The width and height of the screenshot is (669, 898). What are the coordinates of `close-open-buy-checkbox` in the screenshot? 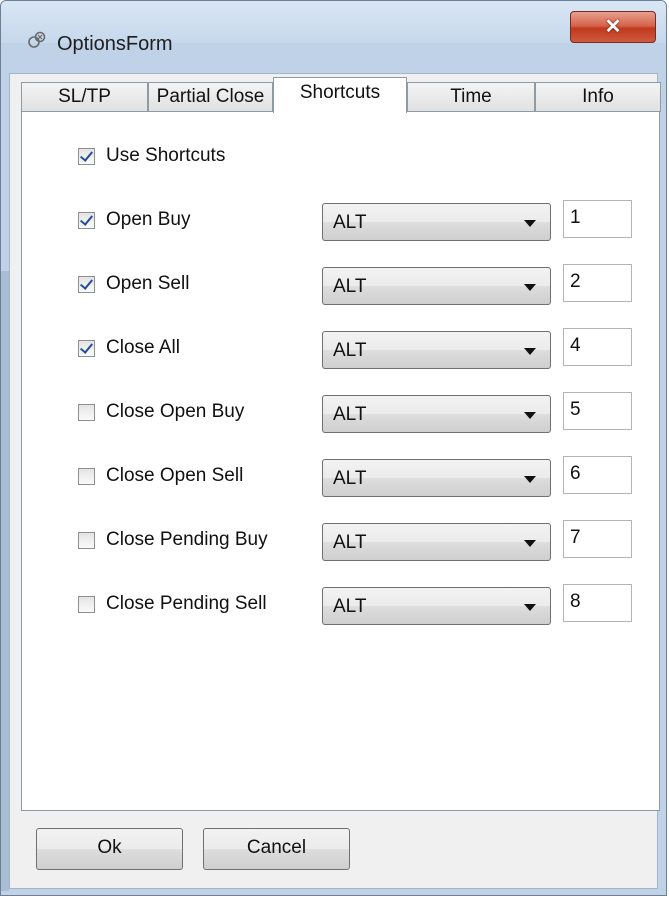 It's located at (86, 412).